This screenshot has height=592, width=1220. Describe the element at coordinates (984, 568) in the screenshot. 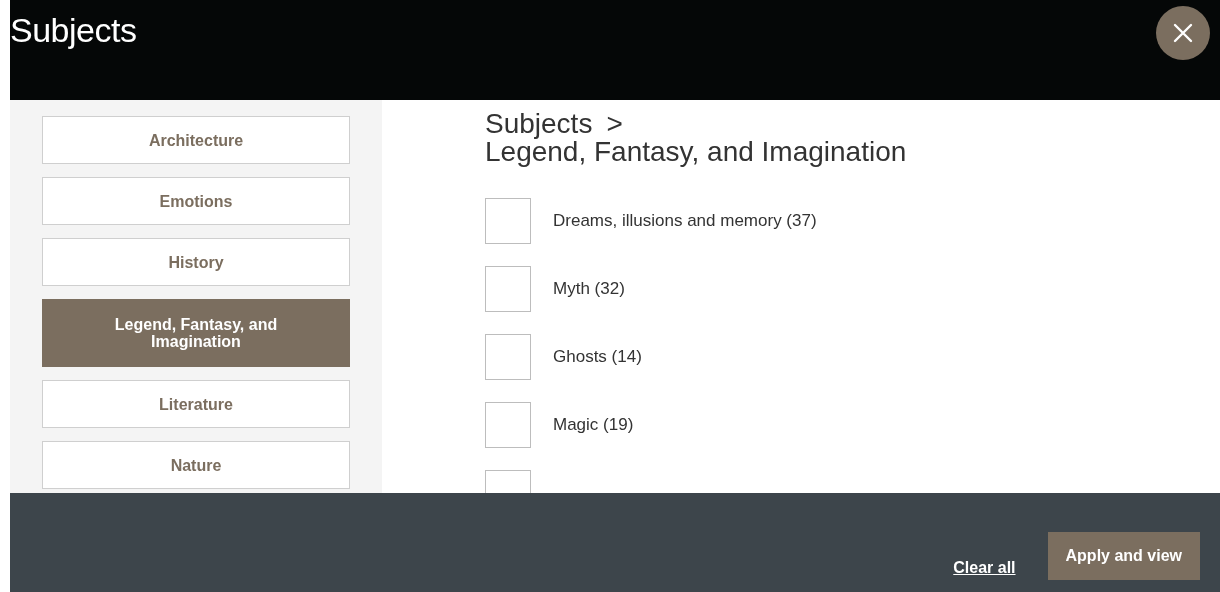

I see `clear-all-link: Clear all` at that location.